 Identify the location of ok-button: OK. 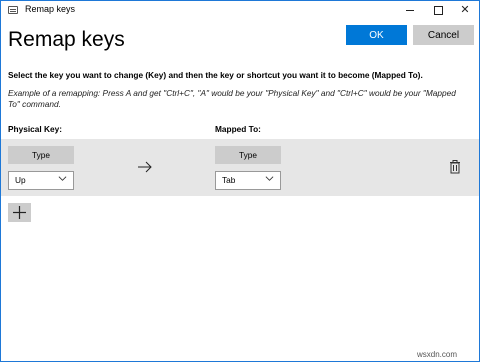
(376, 35).